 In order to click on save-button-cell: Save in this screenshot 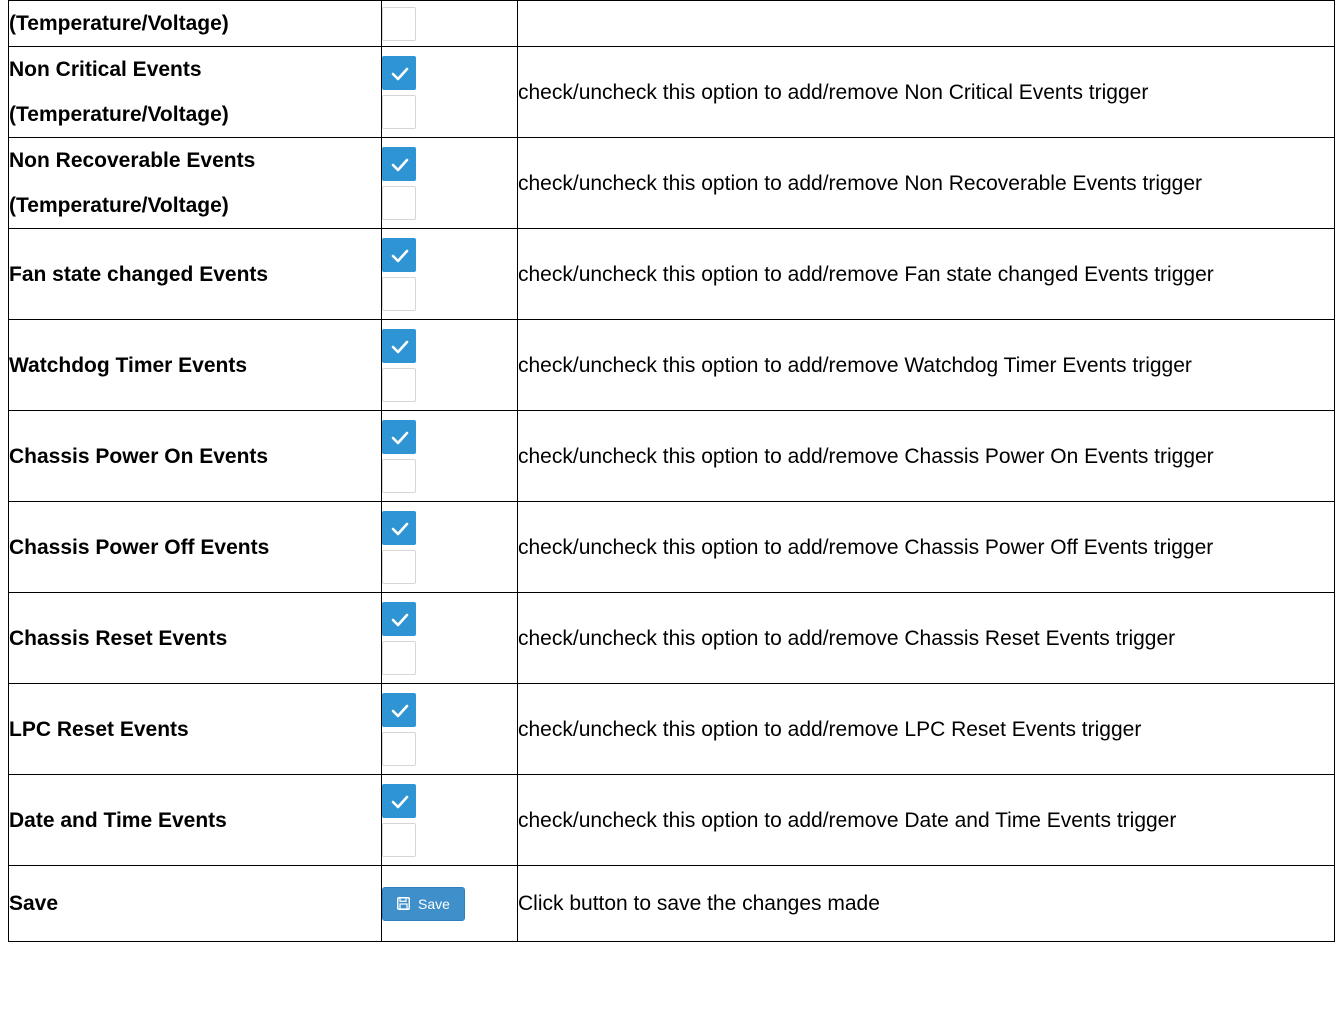, I will do `click(449, 903)`.